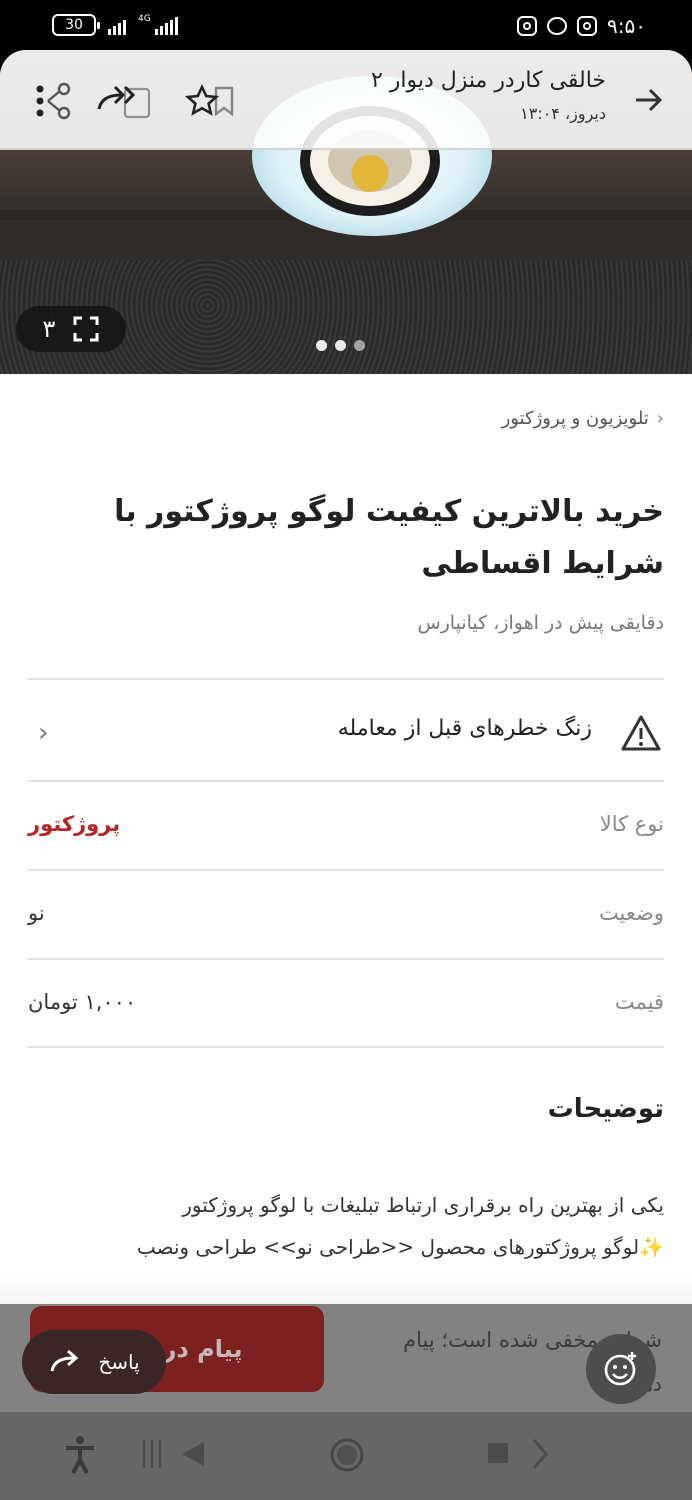 This screenshot has width=692, height=1500. I want to click on emoji-button, so click(621, 1369).